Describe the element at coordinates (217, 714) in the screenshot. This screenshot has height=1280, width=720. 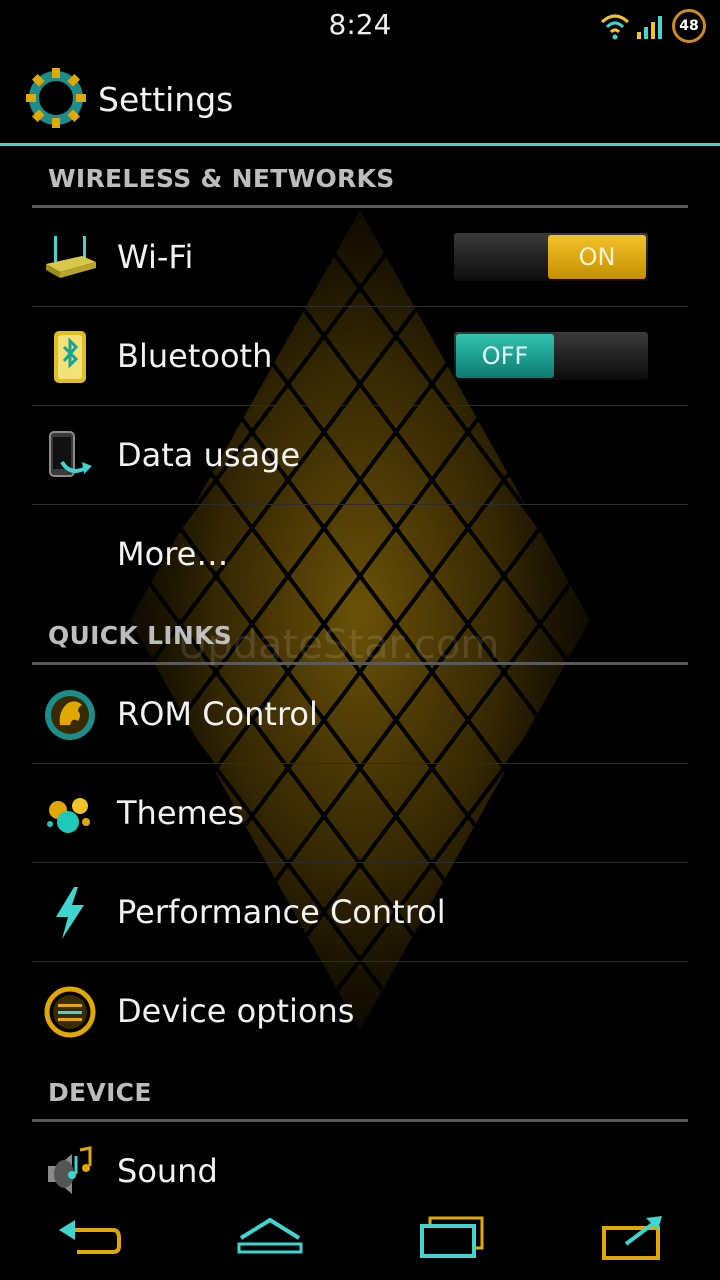
I see `settings-item-label: ROM Control` at that location.